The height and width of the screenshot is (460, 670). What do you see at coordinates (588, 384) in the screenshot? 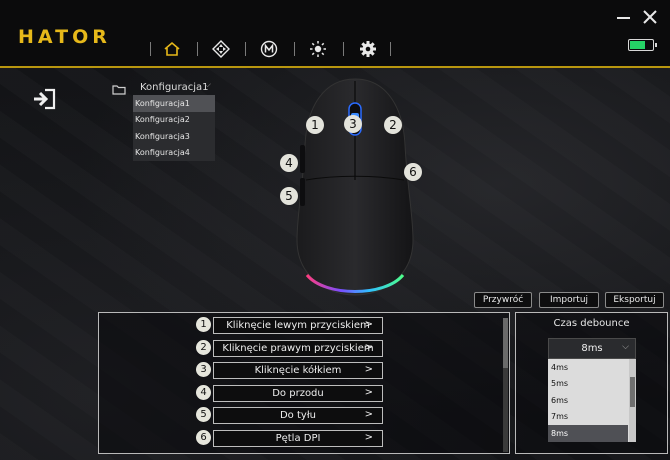
I see `debounce-option: 5ms` at bounding box center [588, 384].